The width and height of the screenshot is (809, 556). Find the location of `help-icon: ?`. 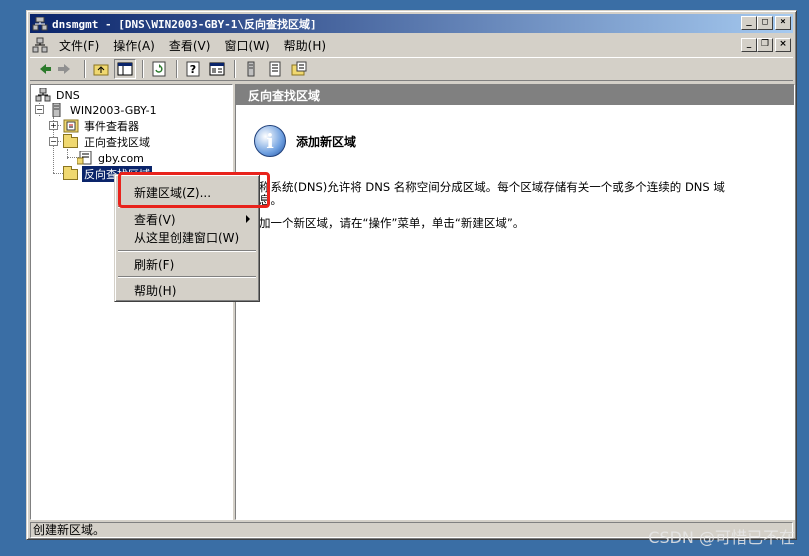

help-icon: ? is located at coordinates (193, 69).